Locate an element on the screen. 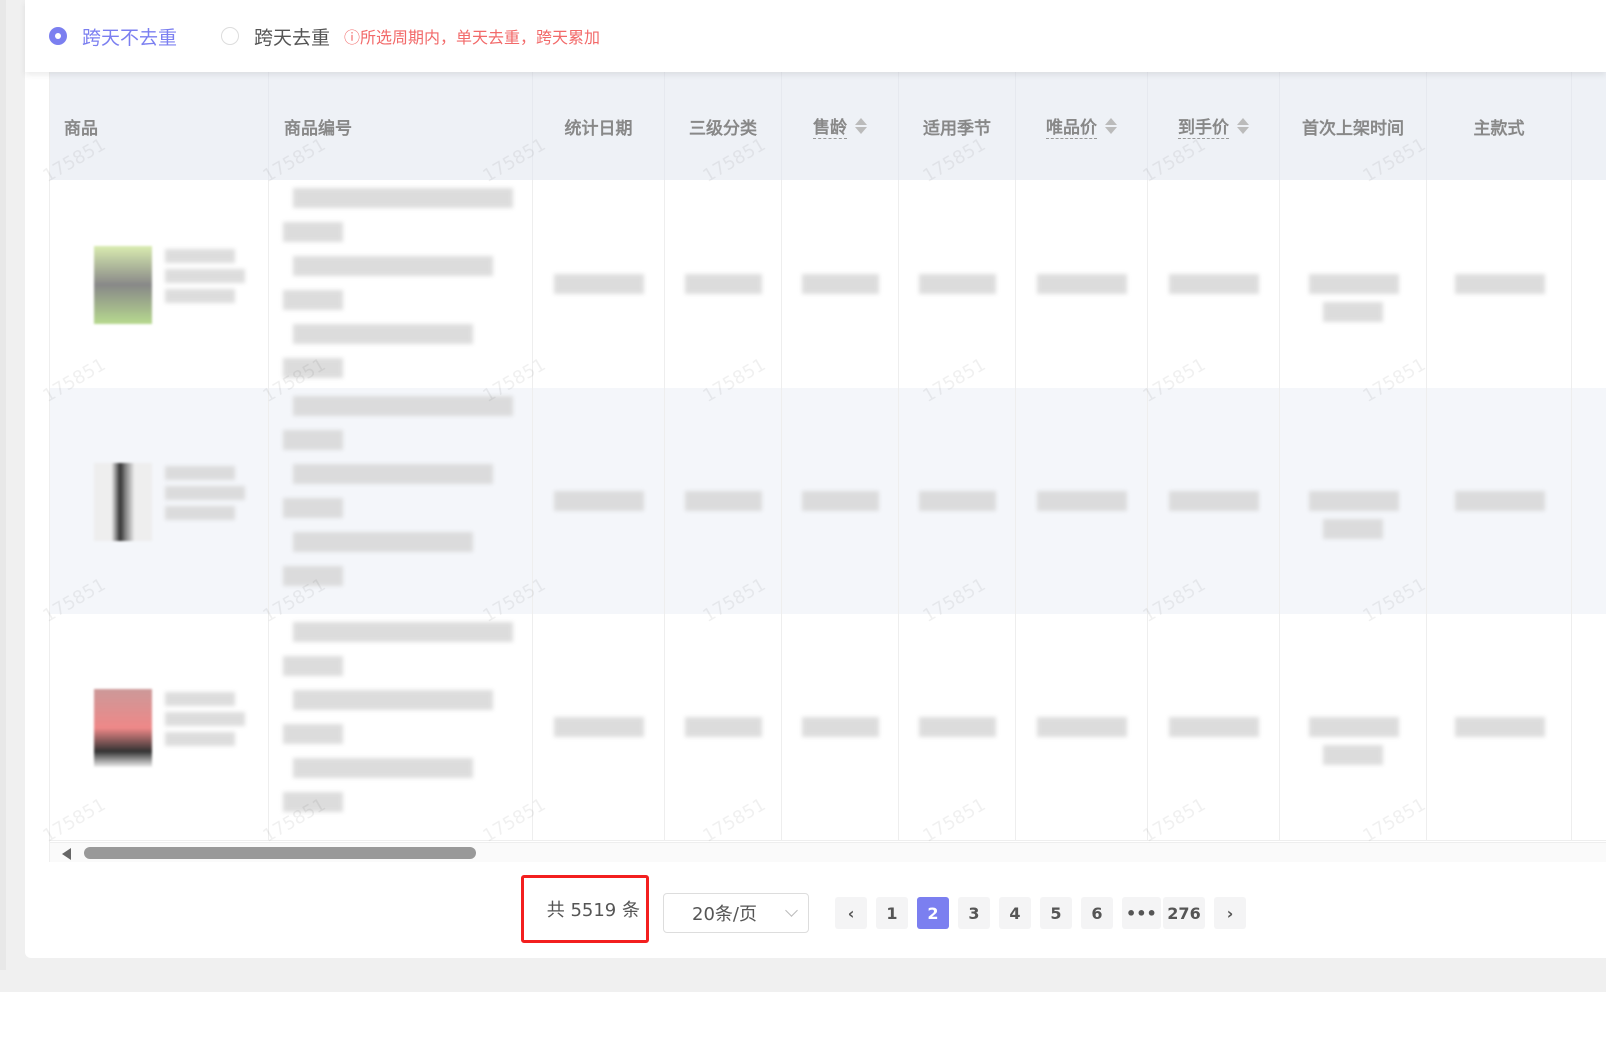 The width and height of the screenshot is (1606, 1051). col-vip-price: 唯品价 is located at coordinates (1082, 126).